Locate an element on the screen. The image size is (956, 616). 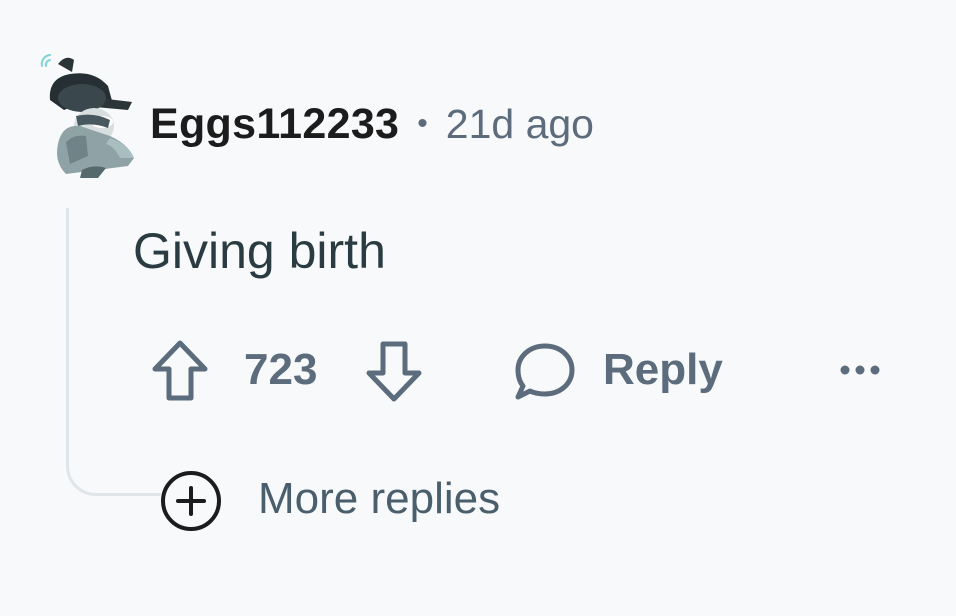
more-options-icon is located at coordinates (860, 370).